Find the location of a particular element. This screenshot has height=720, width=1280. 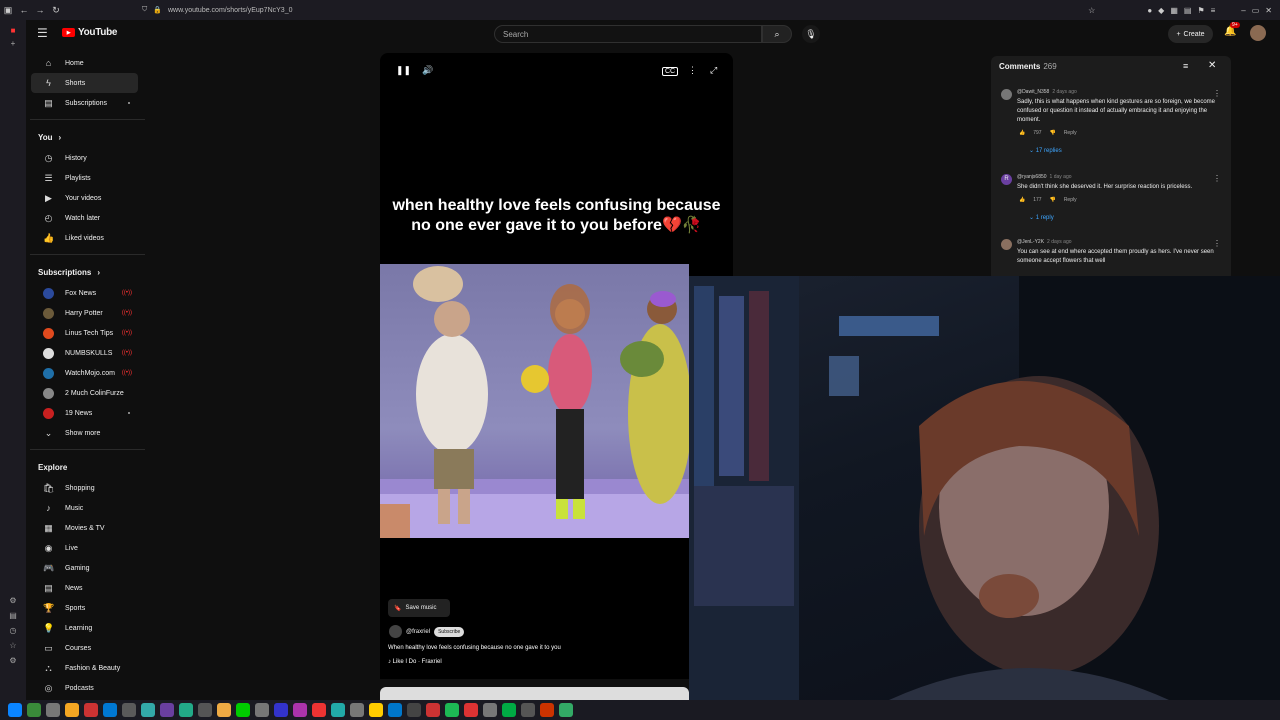

sidebar-item-watchmojo-com: WatchMojo.com ((•)) is located at coordinates (84, 373).